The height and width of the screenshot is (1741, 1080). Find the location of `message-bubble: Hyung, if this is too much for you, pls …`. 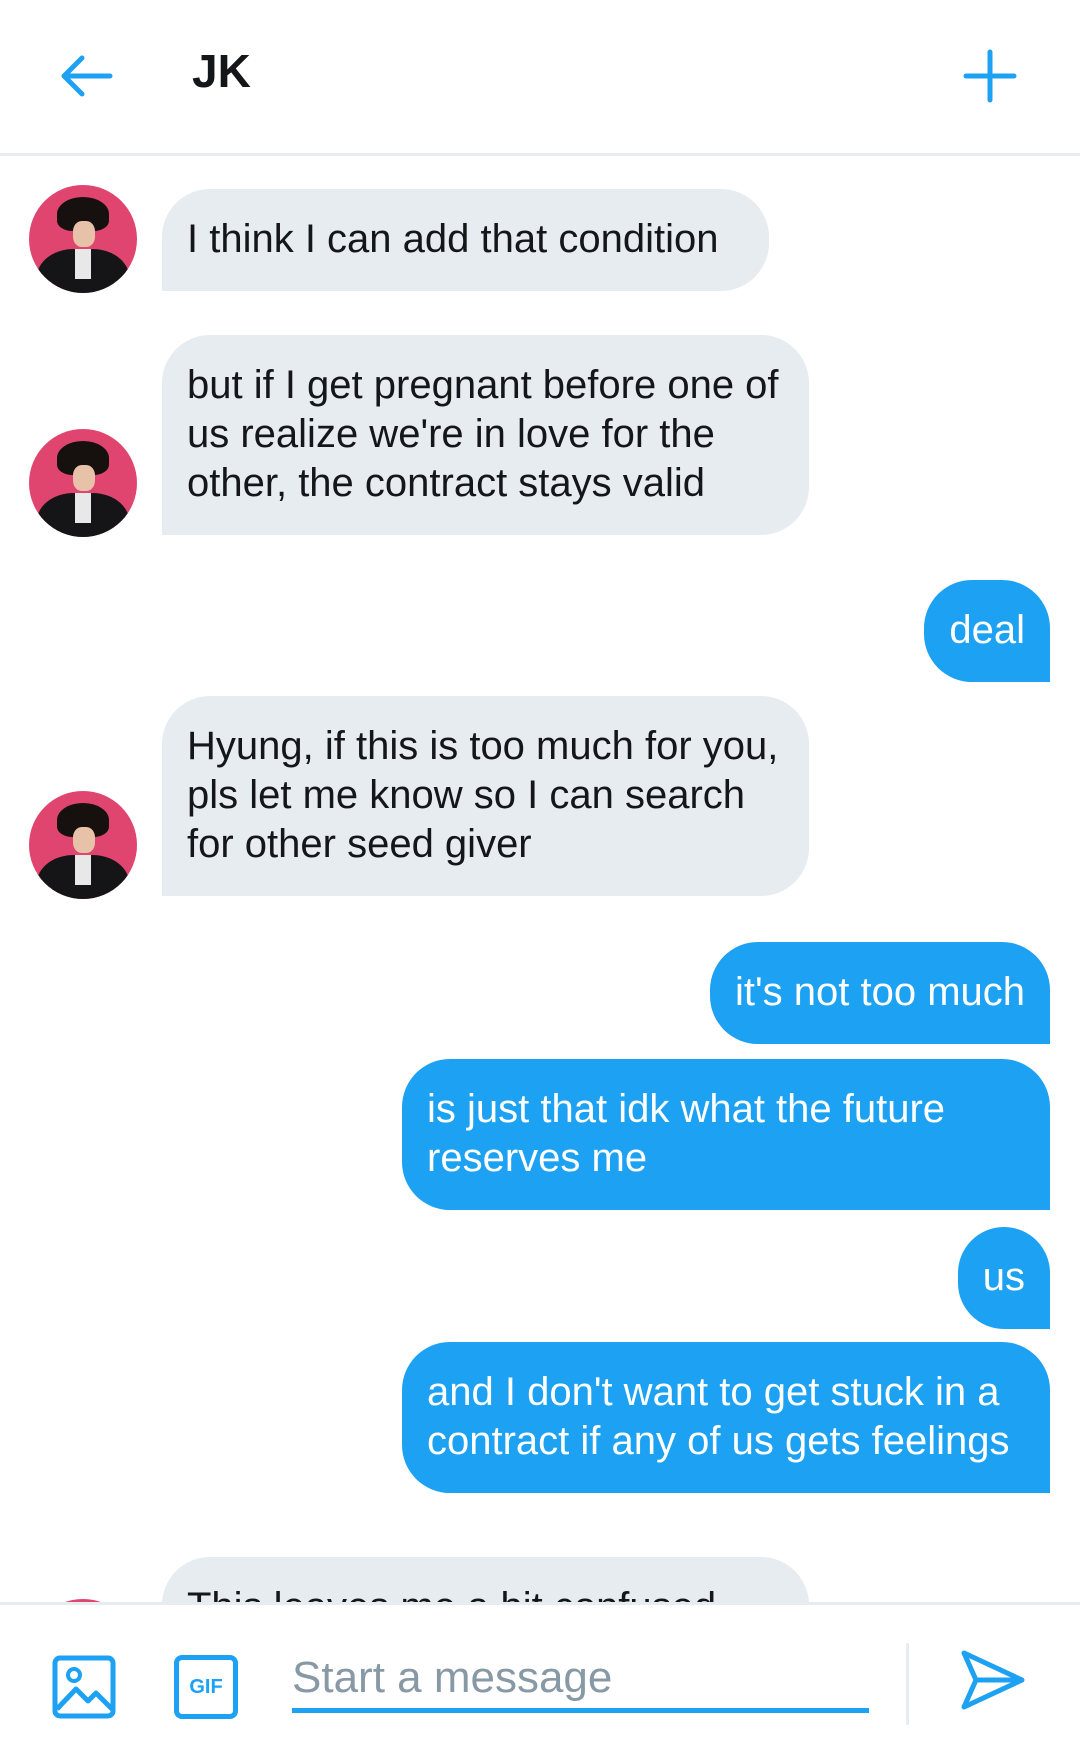

message-bubble: Hyung, if this is too much for you, pls … is located at coordinates (485, 796).